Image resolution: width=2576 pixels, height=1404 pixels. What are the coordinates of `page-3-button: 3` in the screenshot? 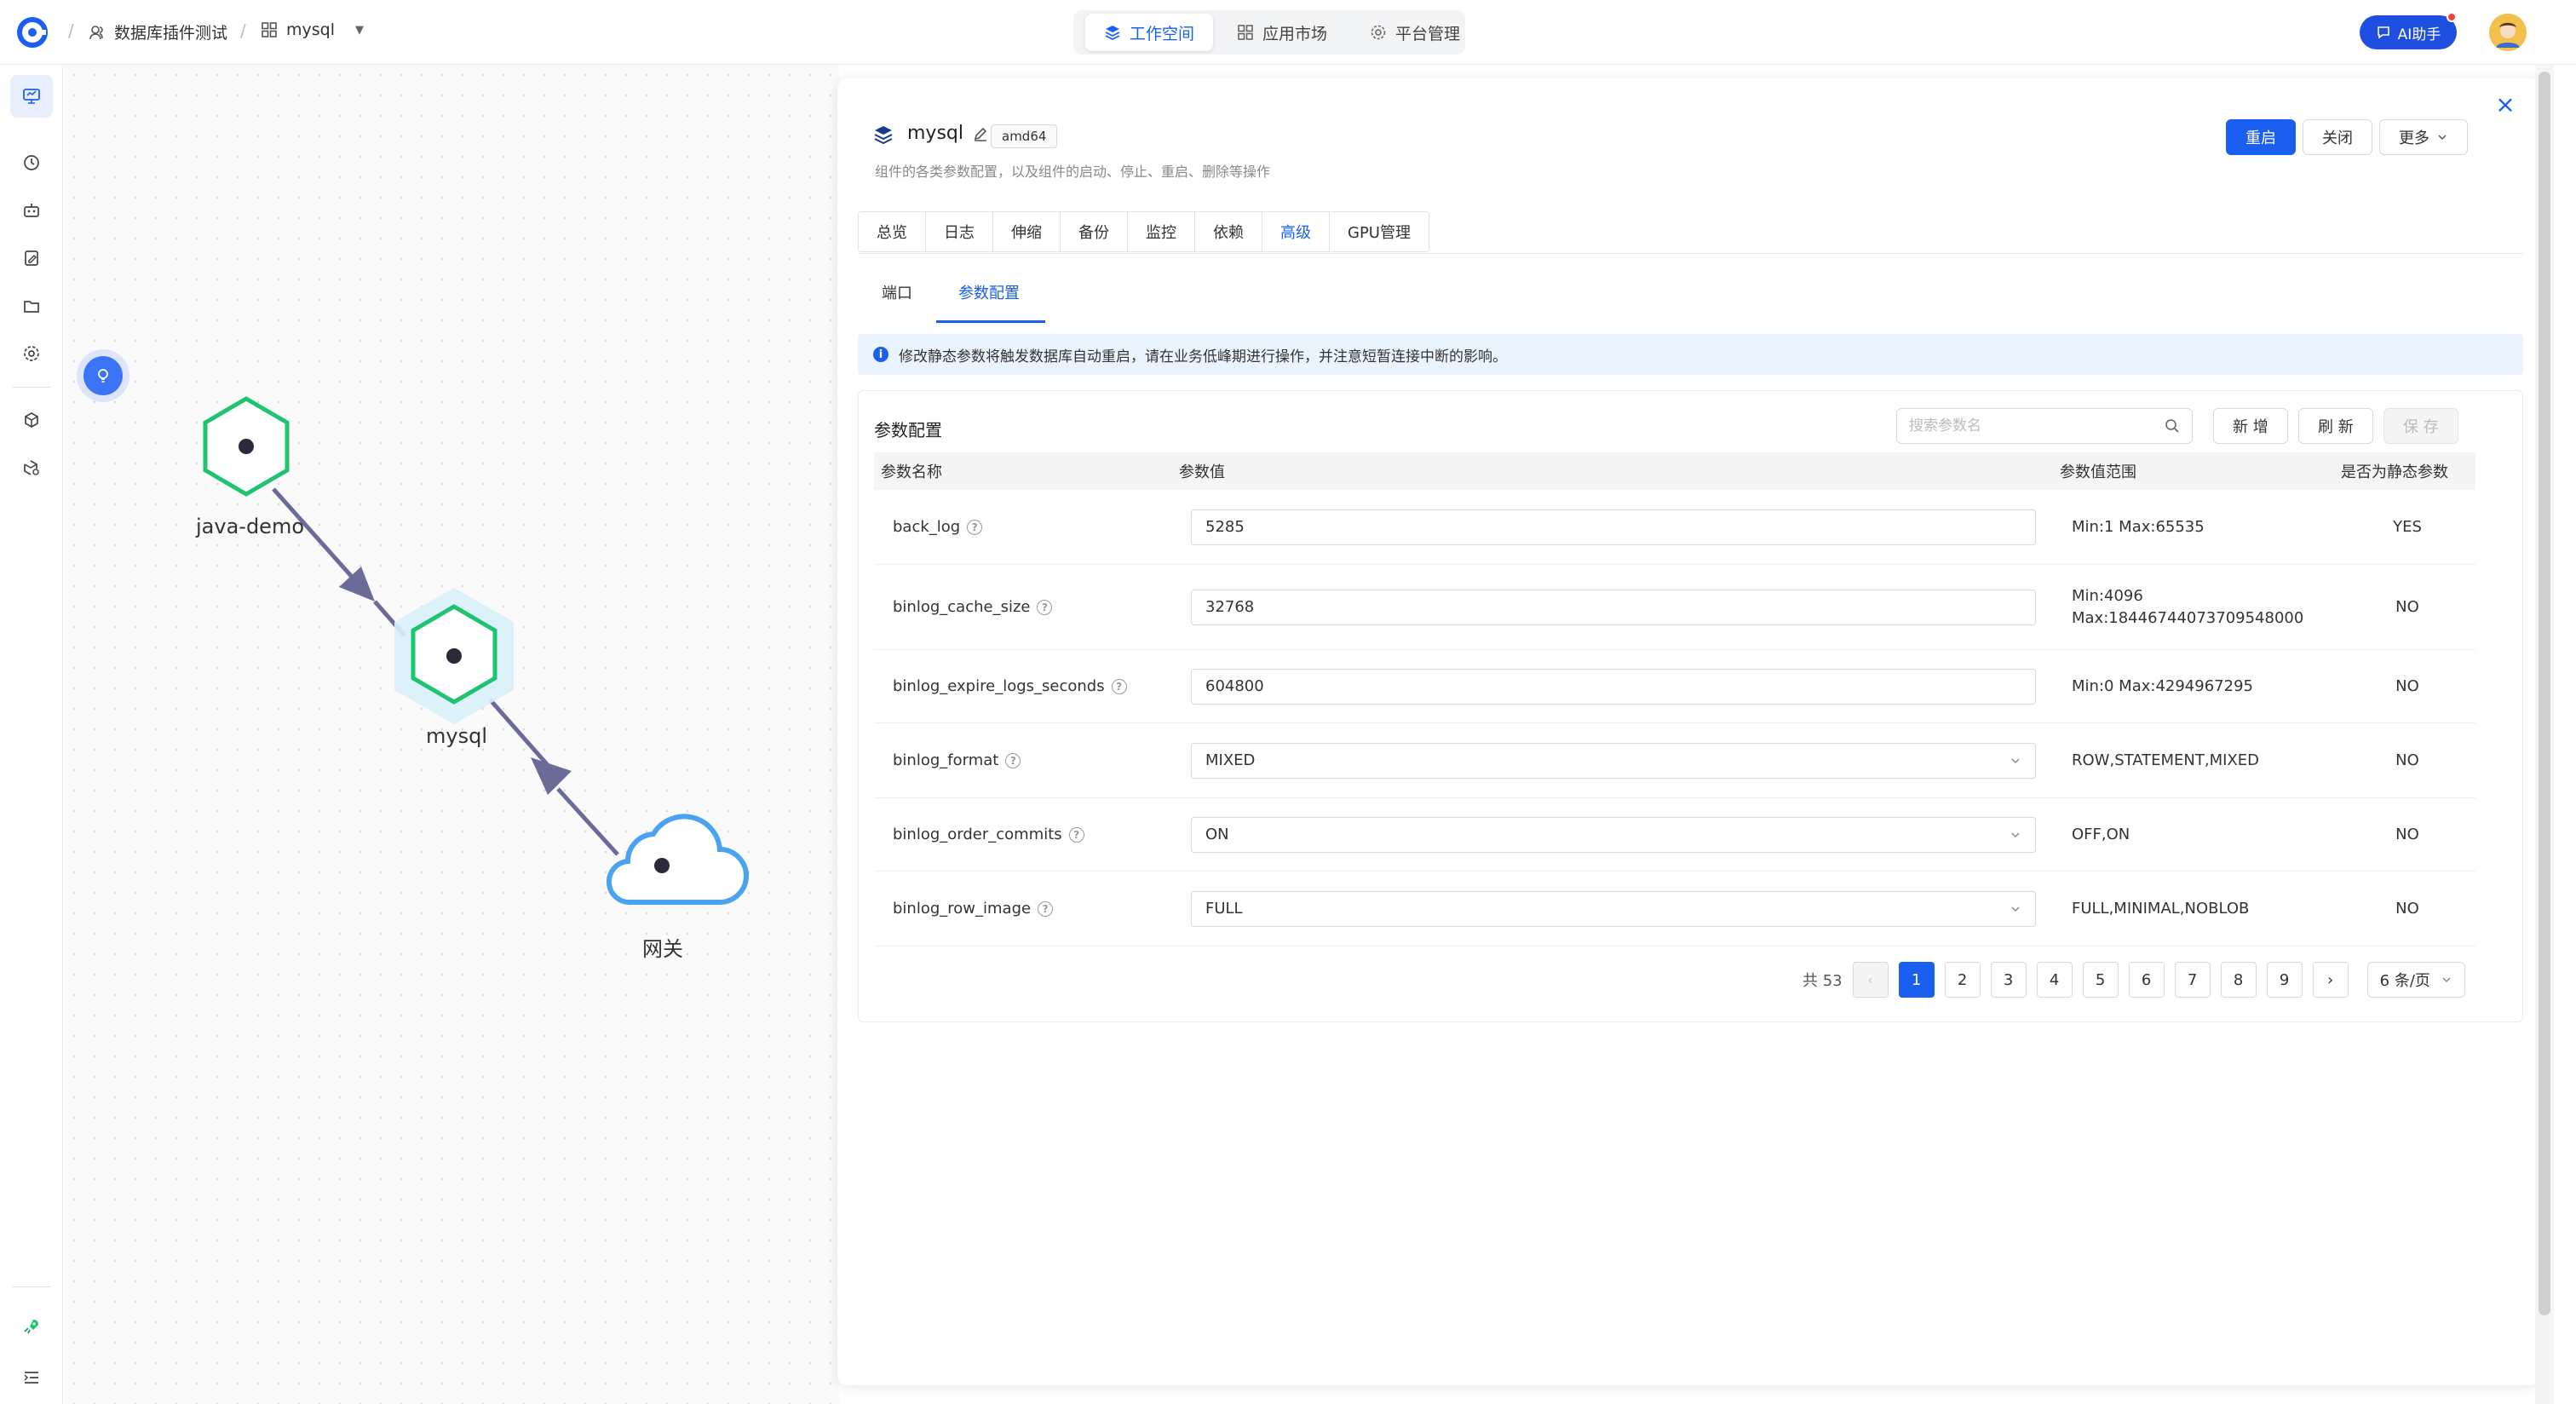 It's located at (2008, 980).